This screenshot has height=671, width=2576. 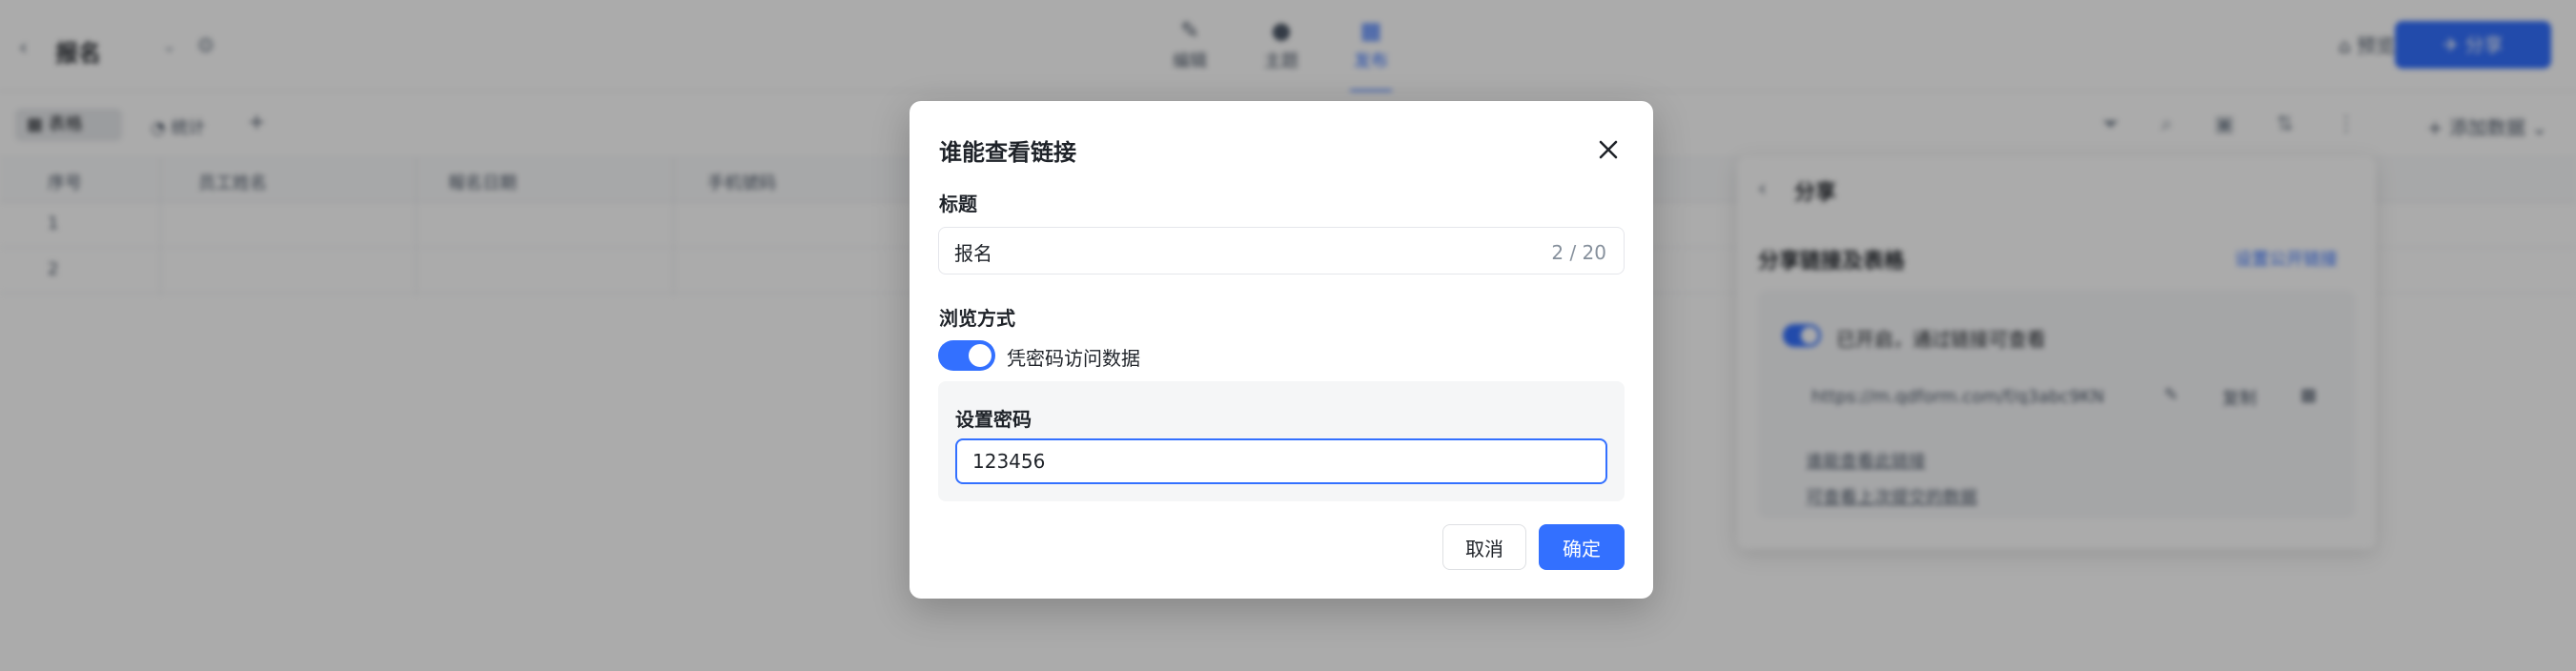 What do you see at coordinates (1484, 547) in the screenshot?
I see `cancel-button: 取消` at bounding box center [1484, 547].